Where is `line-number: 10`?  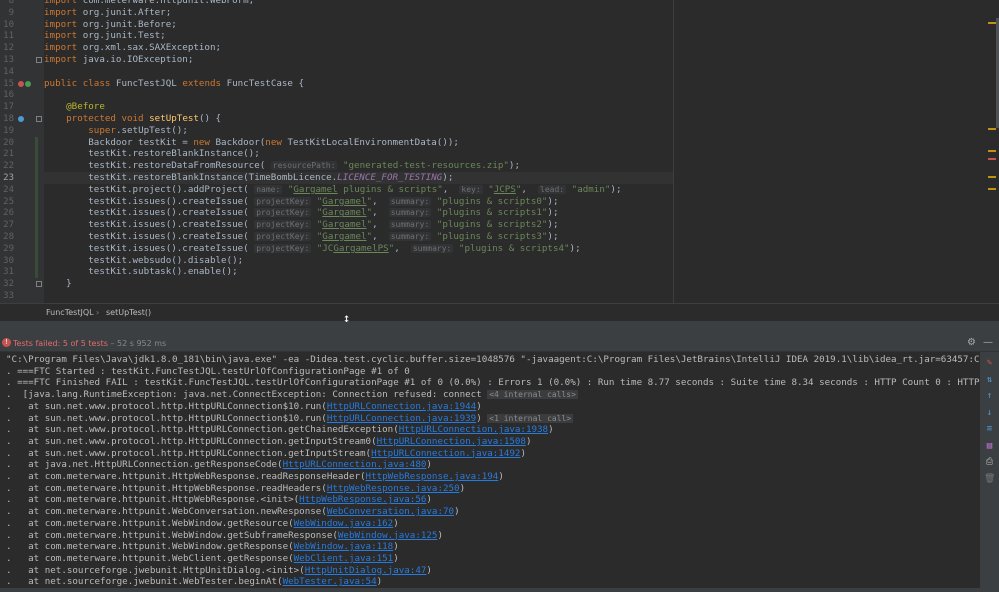 line-number: 10 is located at coordinates (8, 24).